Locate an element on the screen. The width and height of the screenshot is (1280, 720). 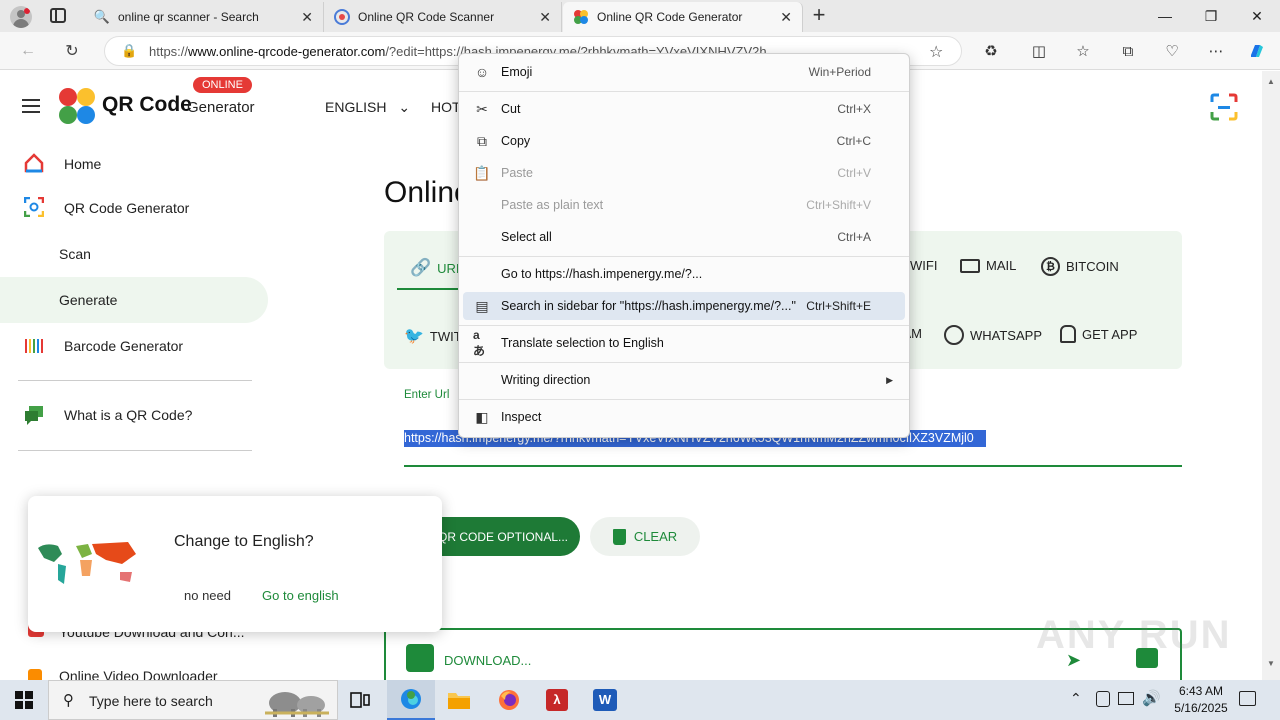
restore-button: ❐ is located at coordinates (1211, 16).